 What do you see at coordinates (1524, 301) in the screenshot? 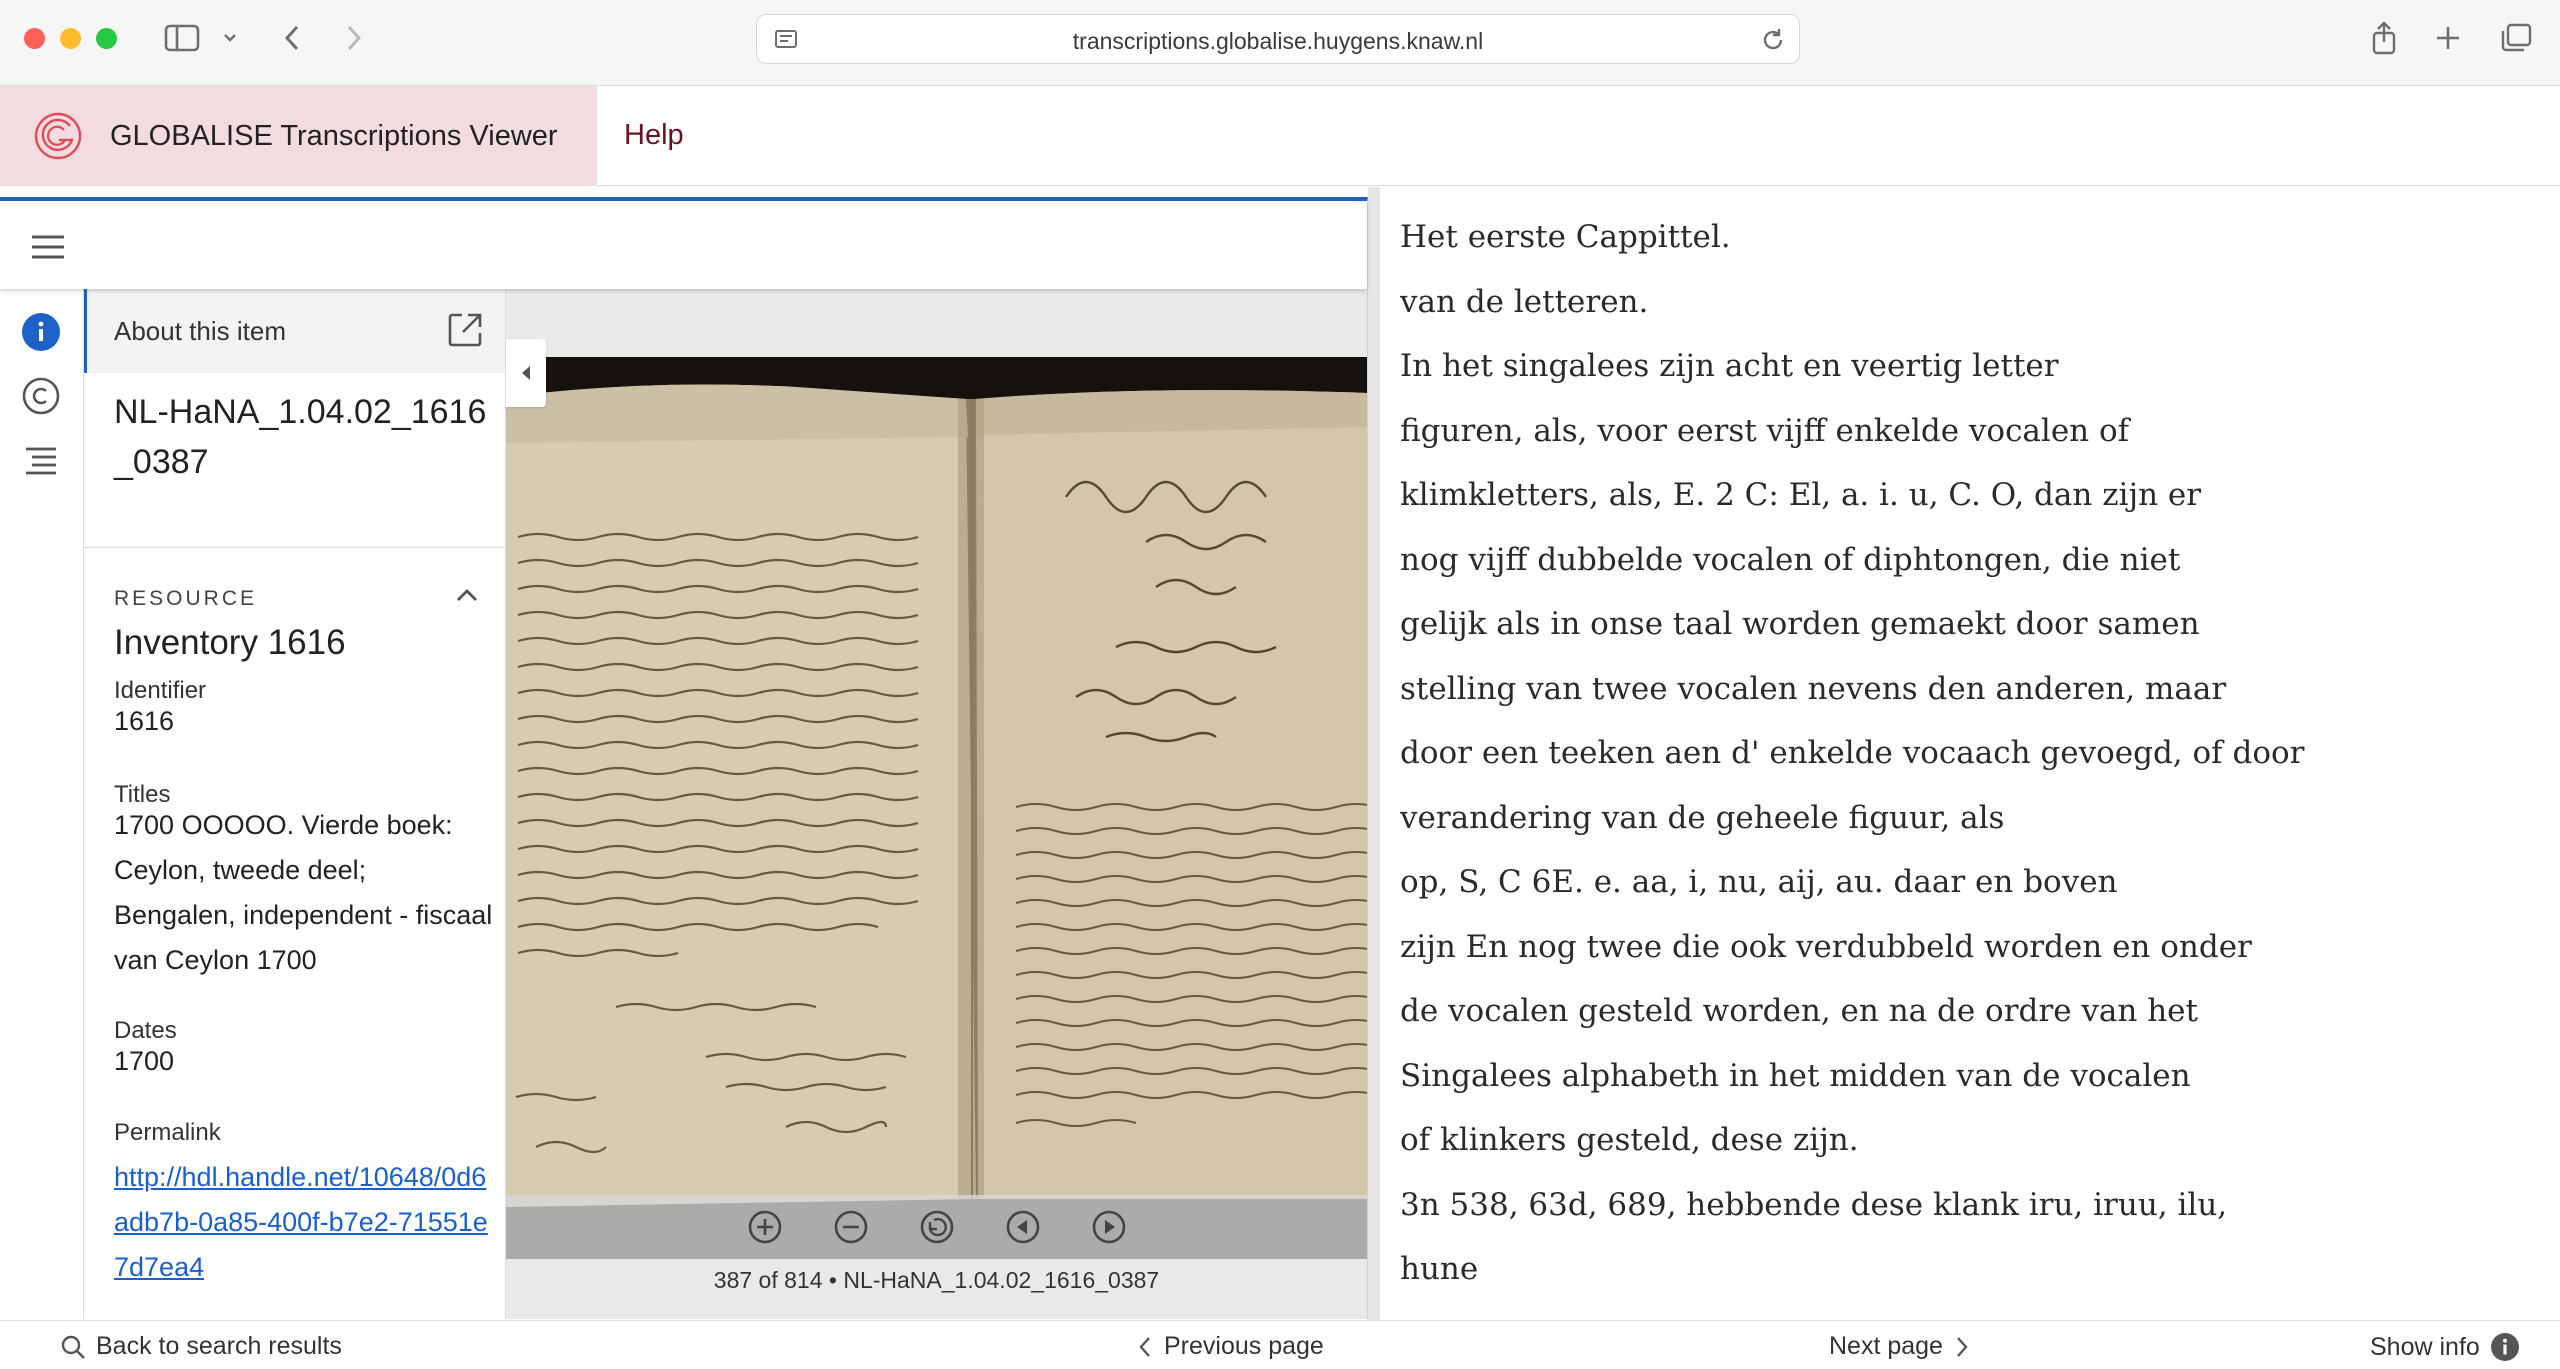
I see `transcription-line: van de letteren.` at bounding box center [1524, 301].